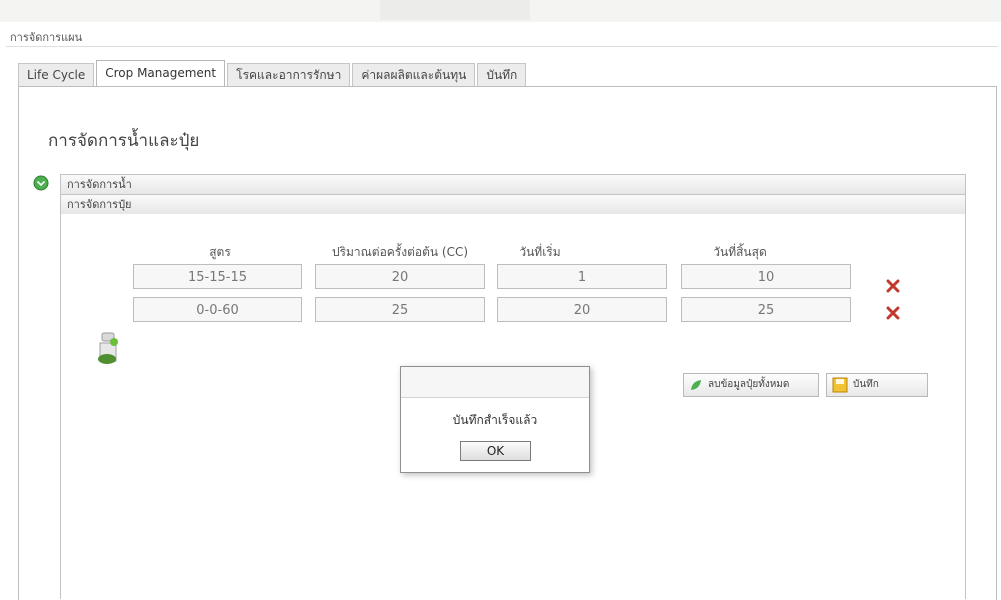  What do you see at coordinates (220, 252) in the screenshot?
I see `column-header-formula: สูตร` at bounding box center [220, 252].